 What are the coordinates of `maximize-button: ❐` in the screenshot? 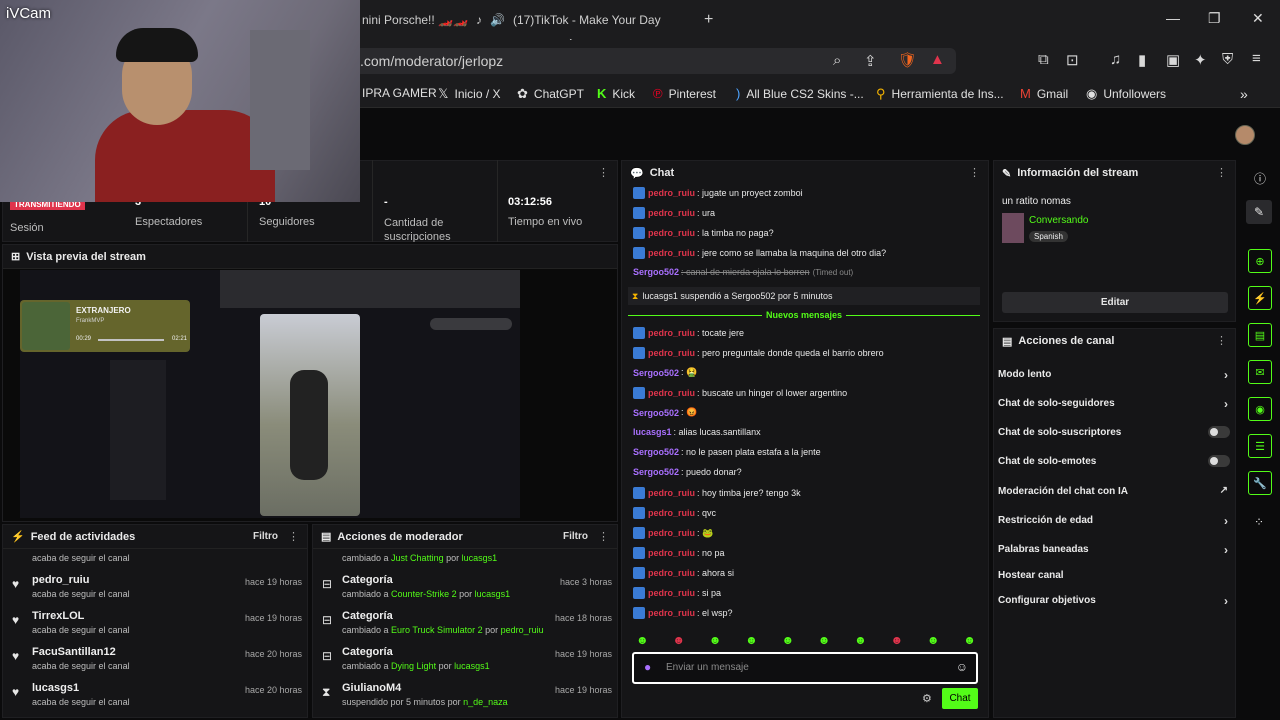 It's located at (1214, 18).